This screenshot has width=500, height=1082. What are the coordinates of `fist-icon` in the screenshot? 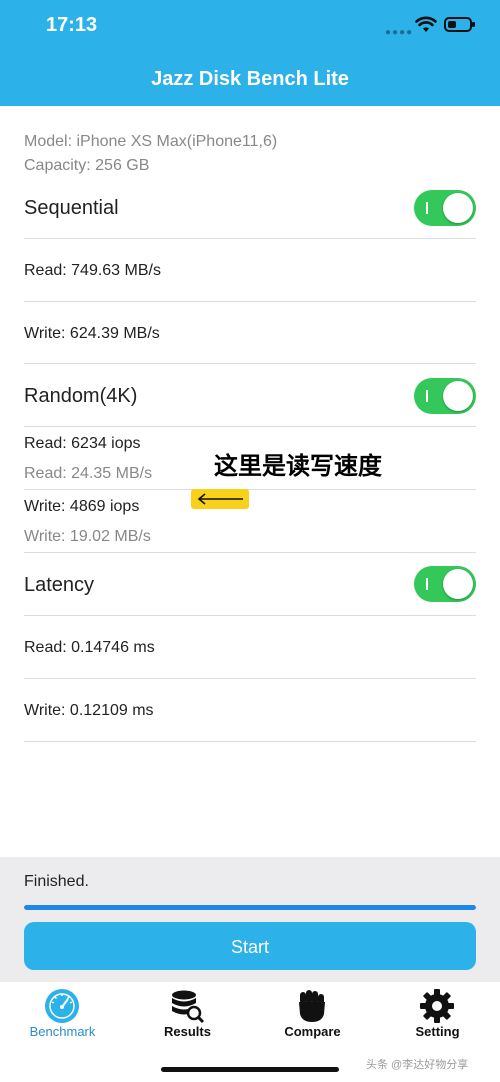 It's located at (312, 1006).